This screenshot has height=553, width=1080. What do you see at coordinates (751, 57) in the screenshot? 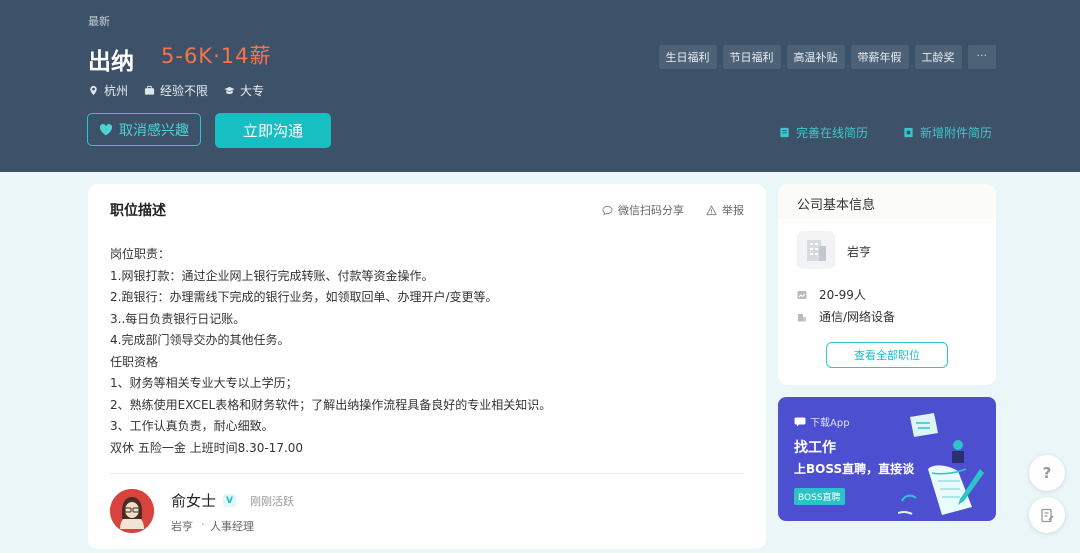
I see `benefit-tag: 节日福利` at bounding box center [751, 57].